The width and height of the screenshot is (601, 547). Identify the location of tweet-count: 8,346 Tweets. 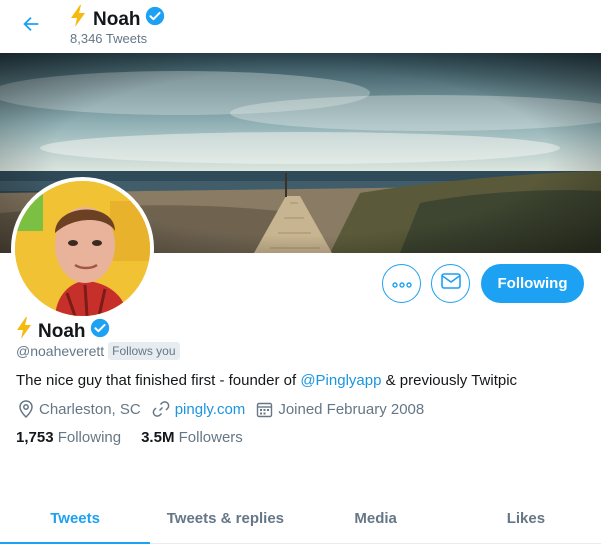
(109, 38).